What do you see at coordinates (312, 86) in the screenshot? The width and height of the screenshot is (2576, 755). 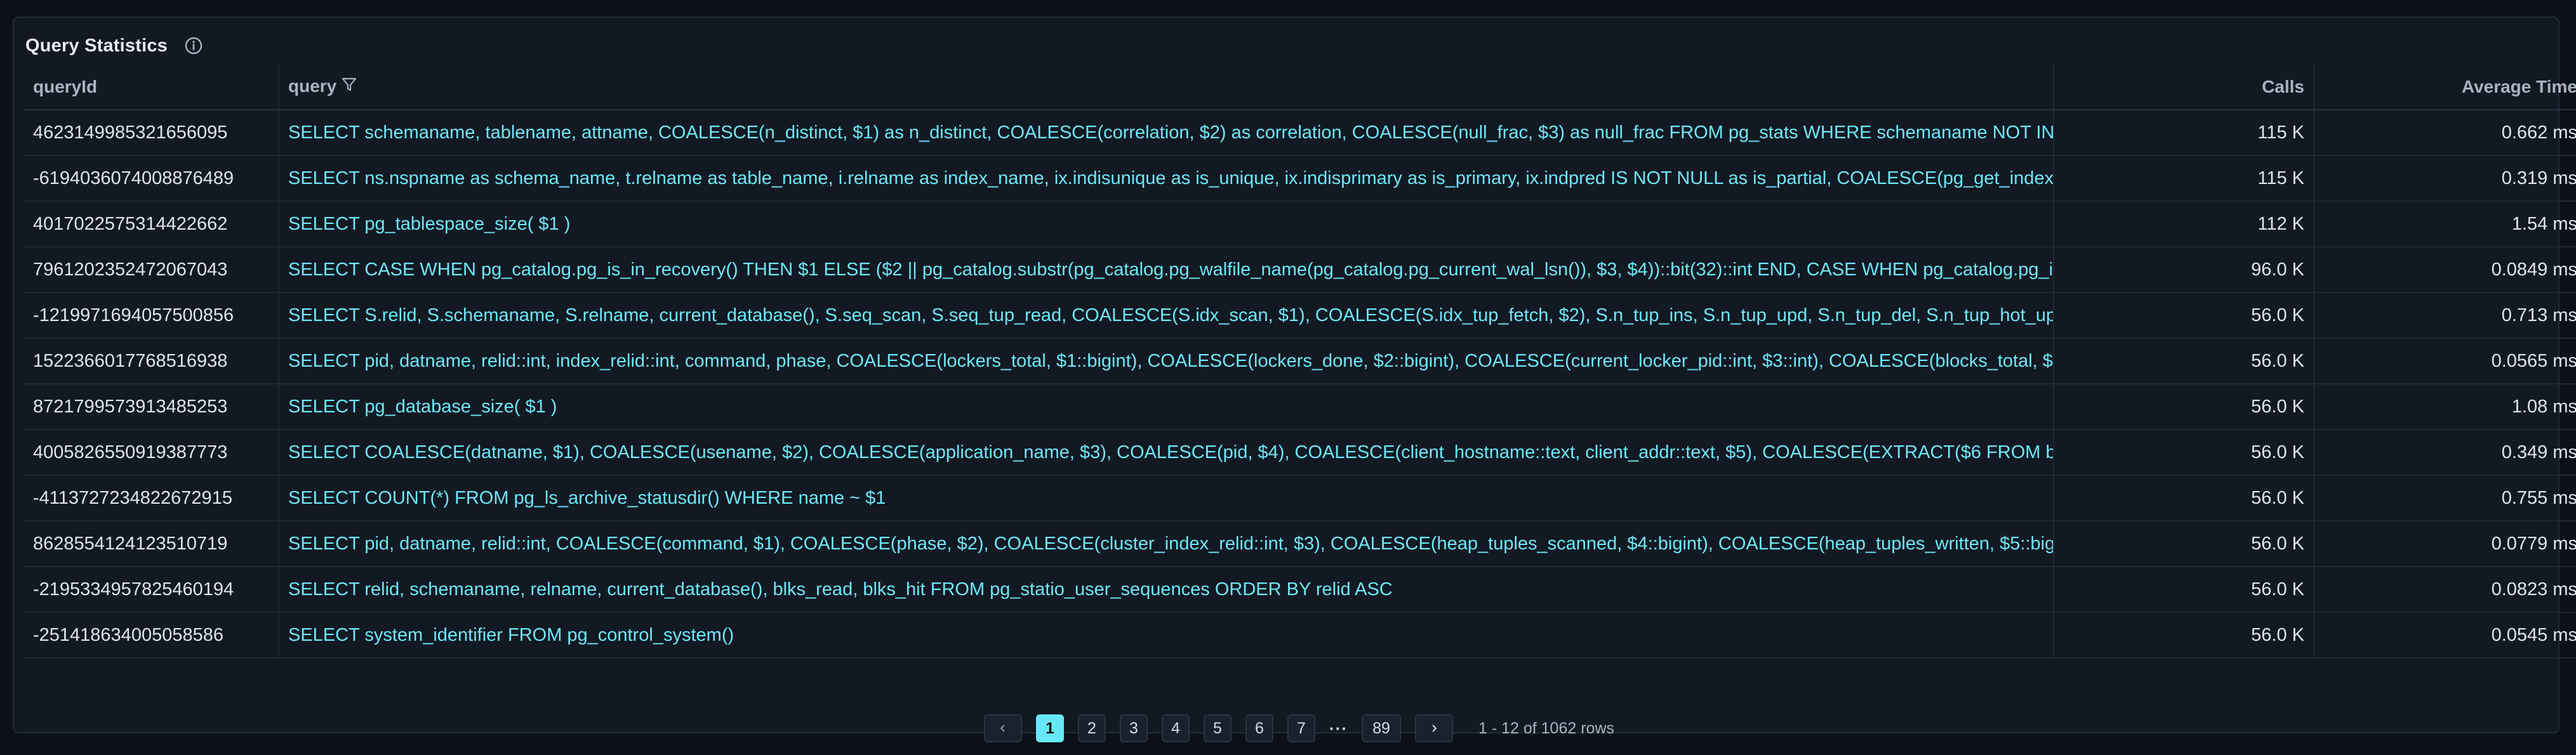 I see `column-header-label: query` at bounding box center [312, 86].